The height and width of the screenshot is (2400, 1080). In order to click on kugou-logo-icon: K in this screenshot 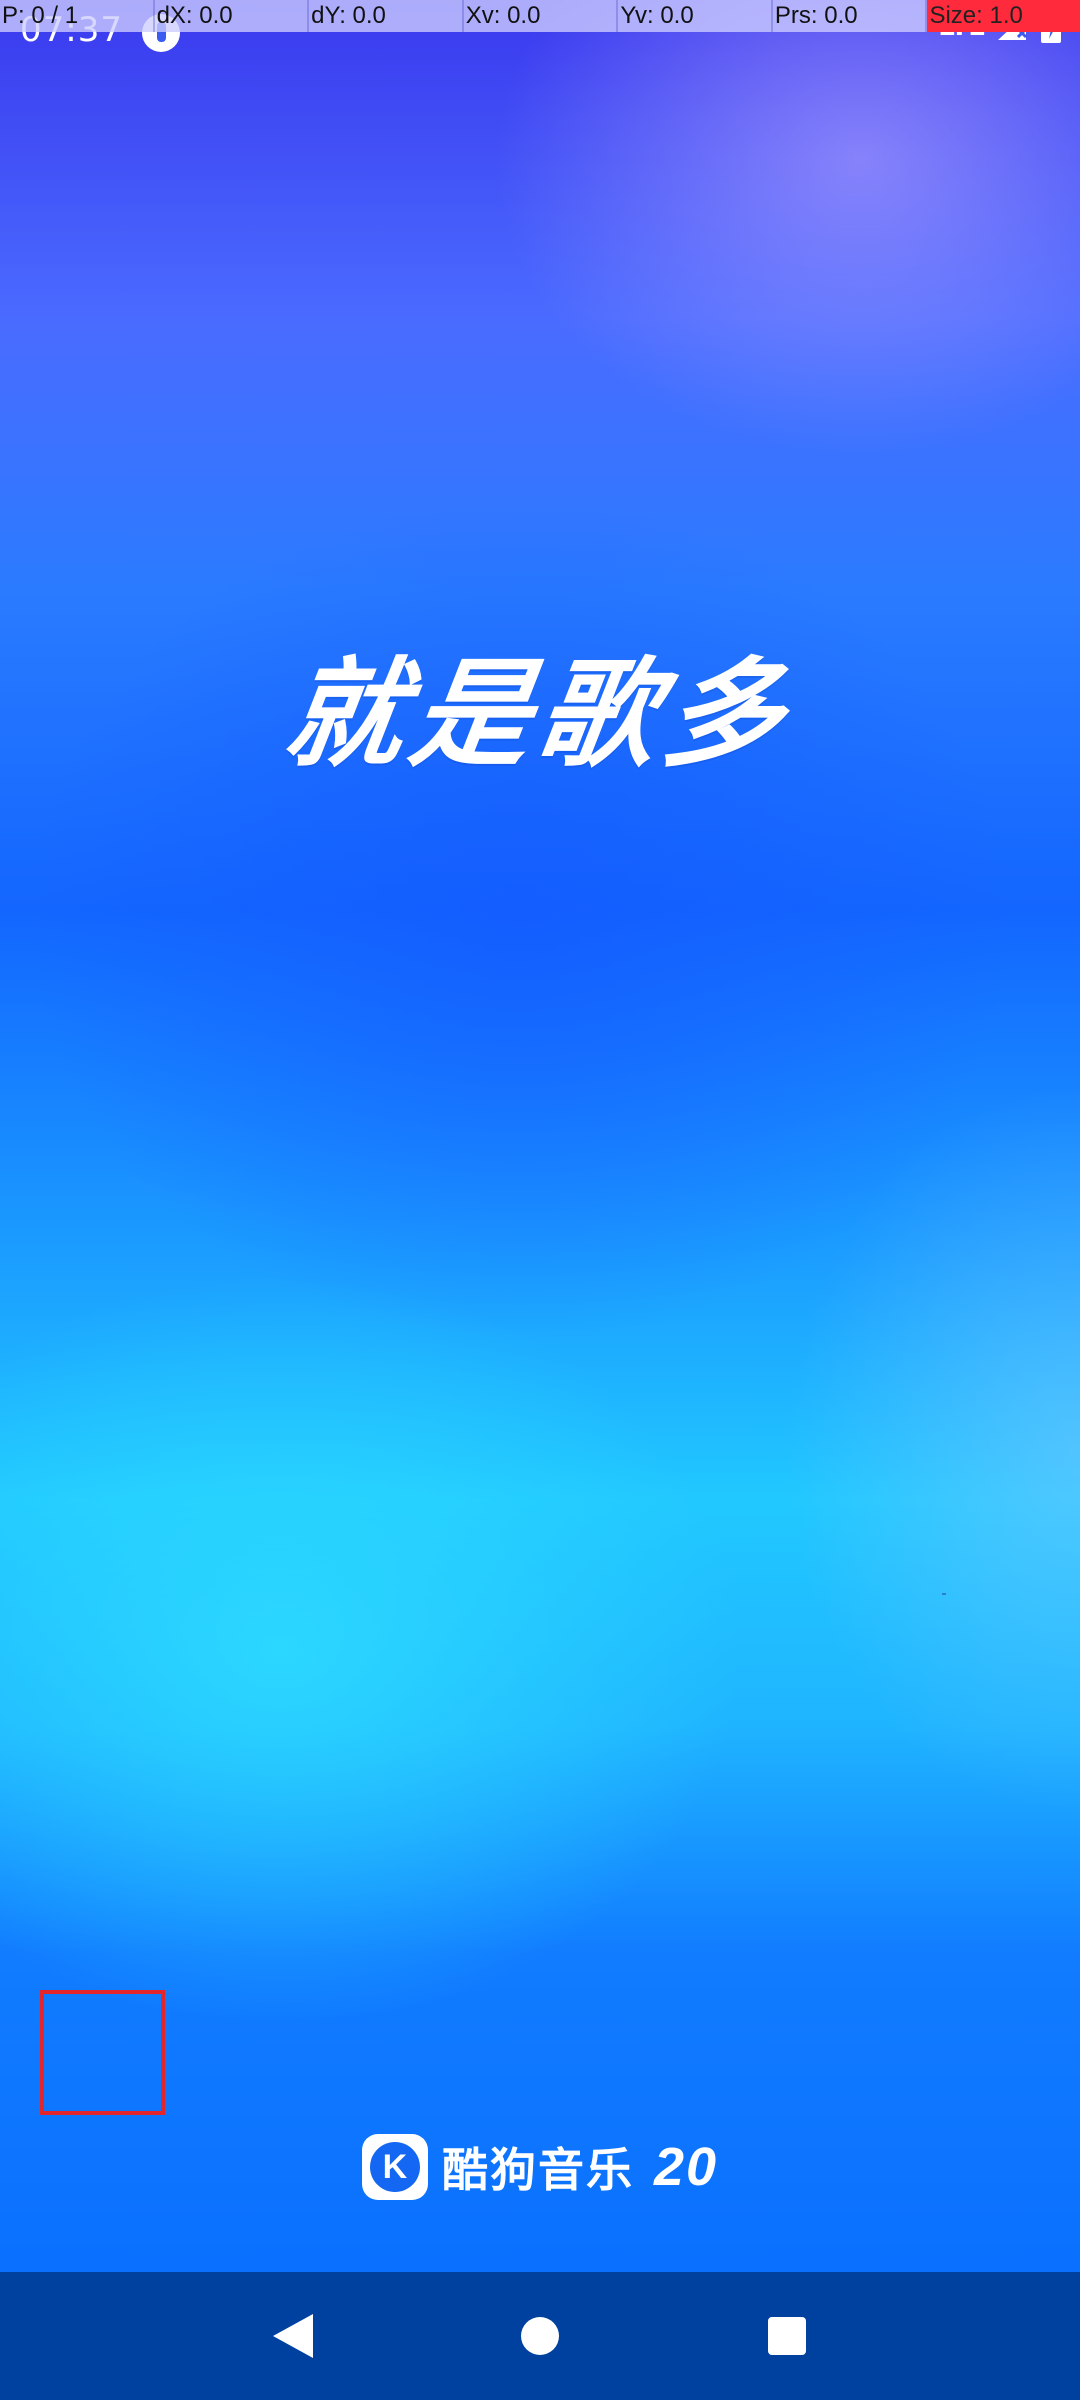, I will do `click(394, 2167)`.